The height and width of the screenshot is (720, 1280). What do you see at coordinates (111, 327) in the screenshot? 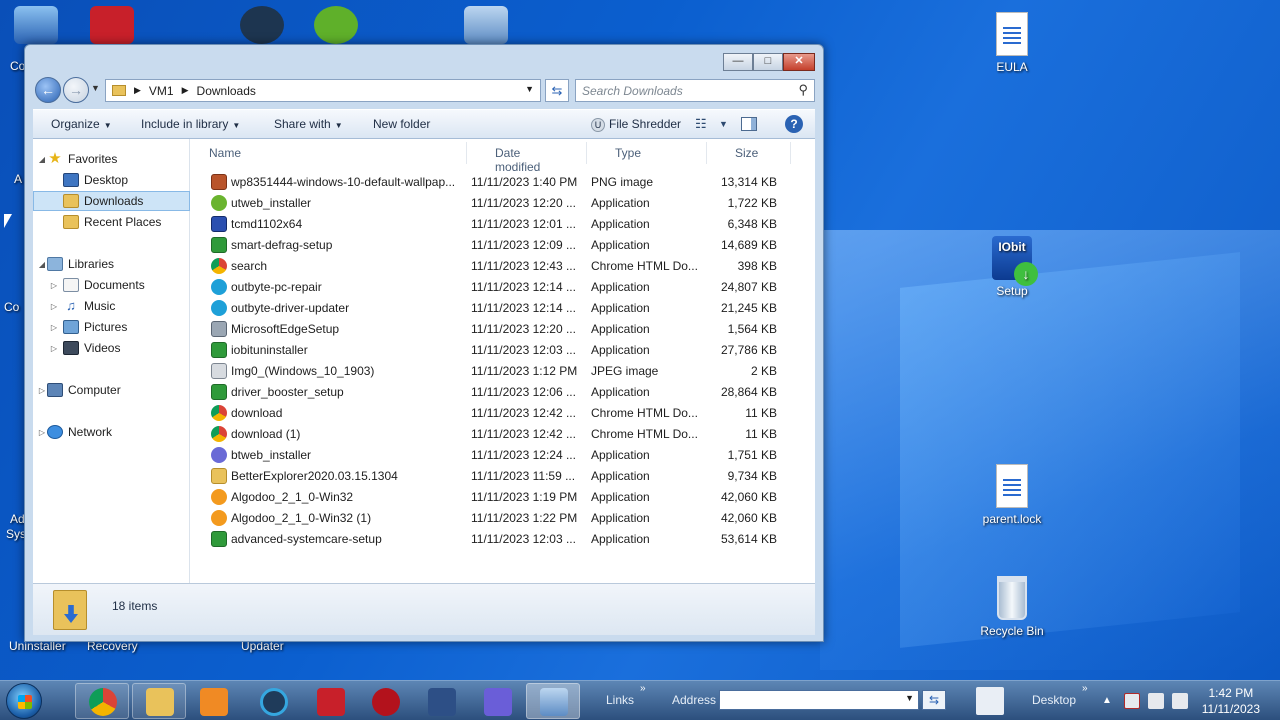
I see `nav-pictures: ▷ Pictures` at bounding box center [111, 327].